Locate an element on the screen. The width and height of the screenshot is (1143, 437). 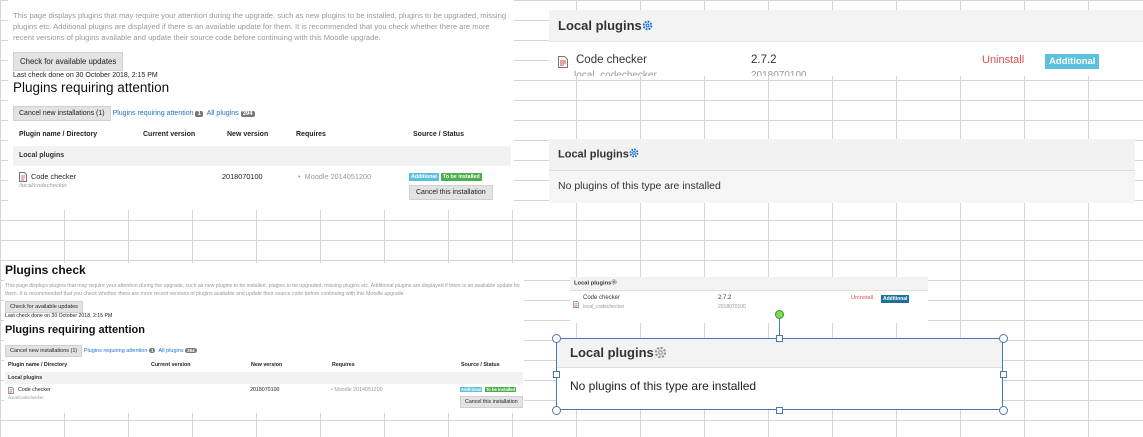
page-title: Plugins check is located at coordinates (45, 270).